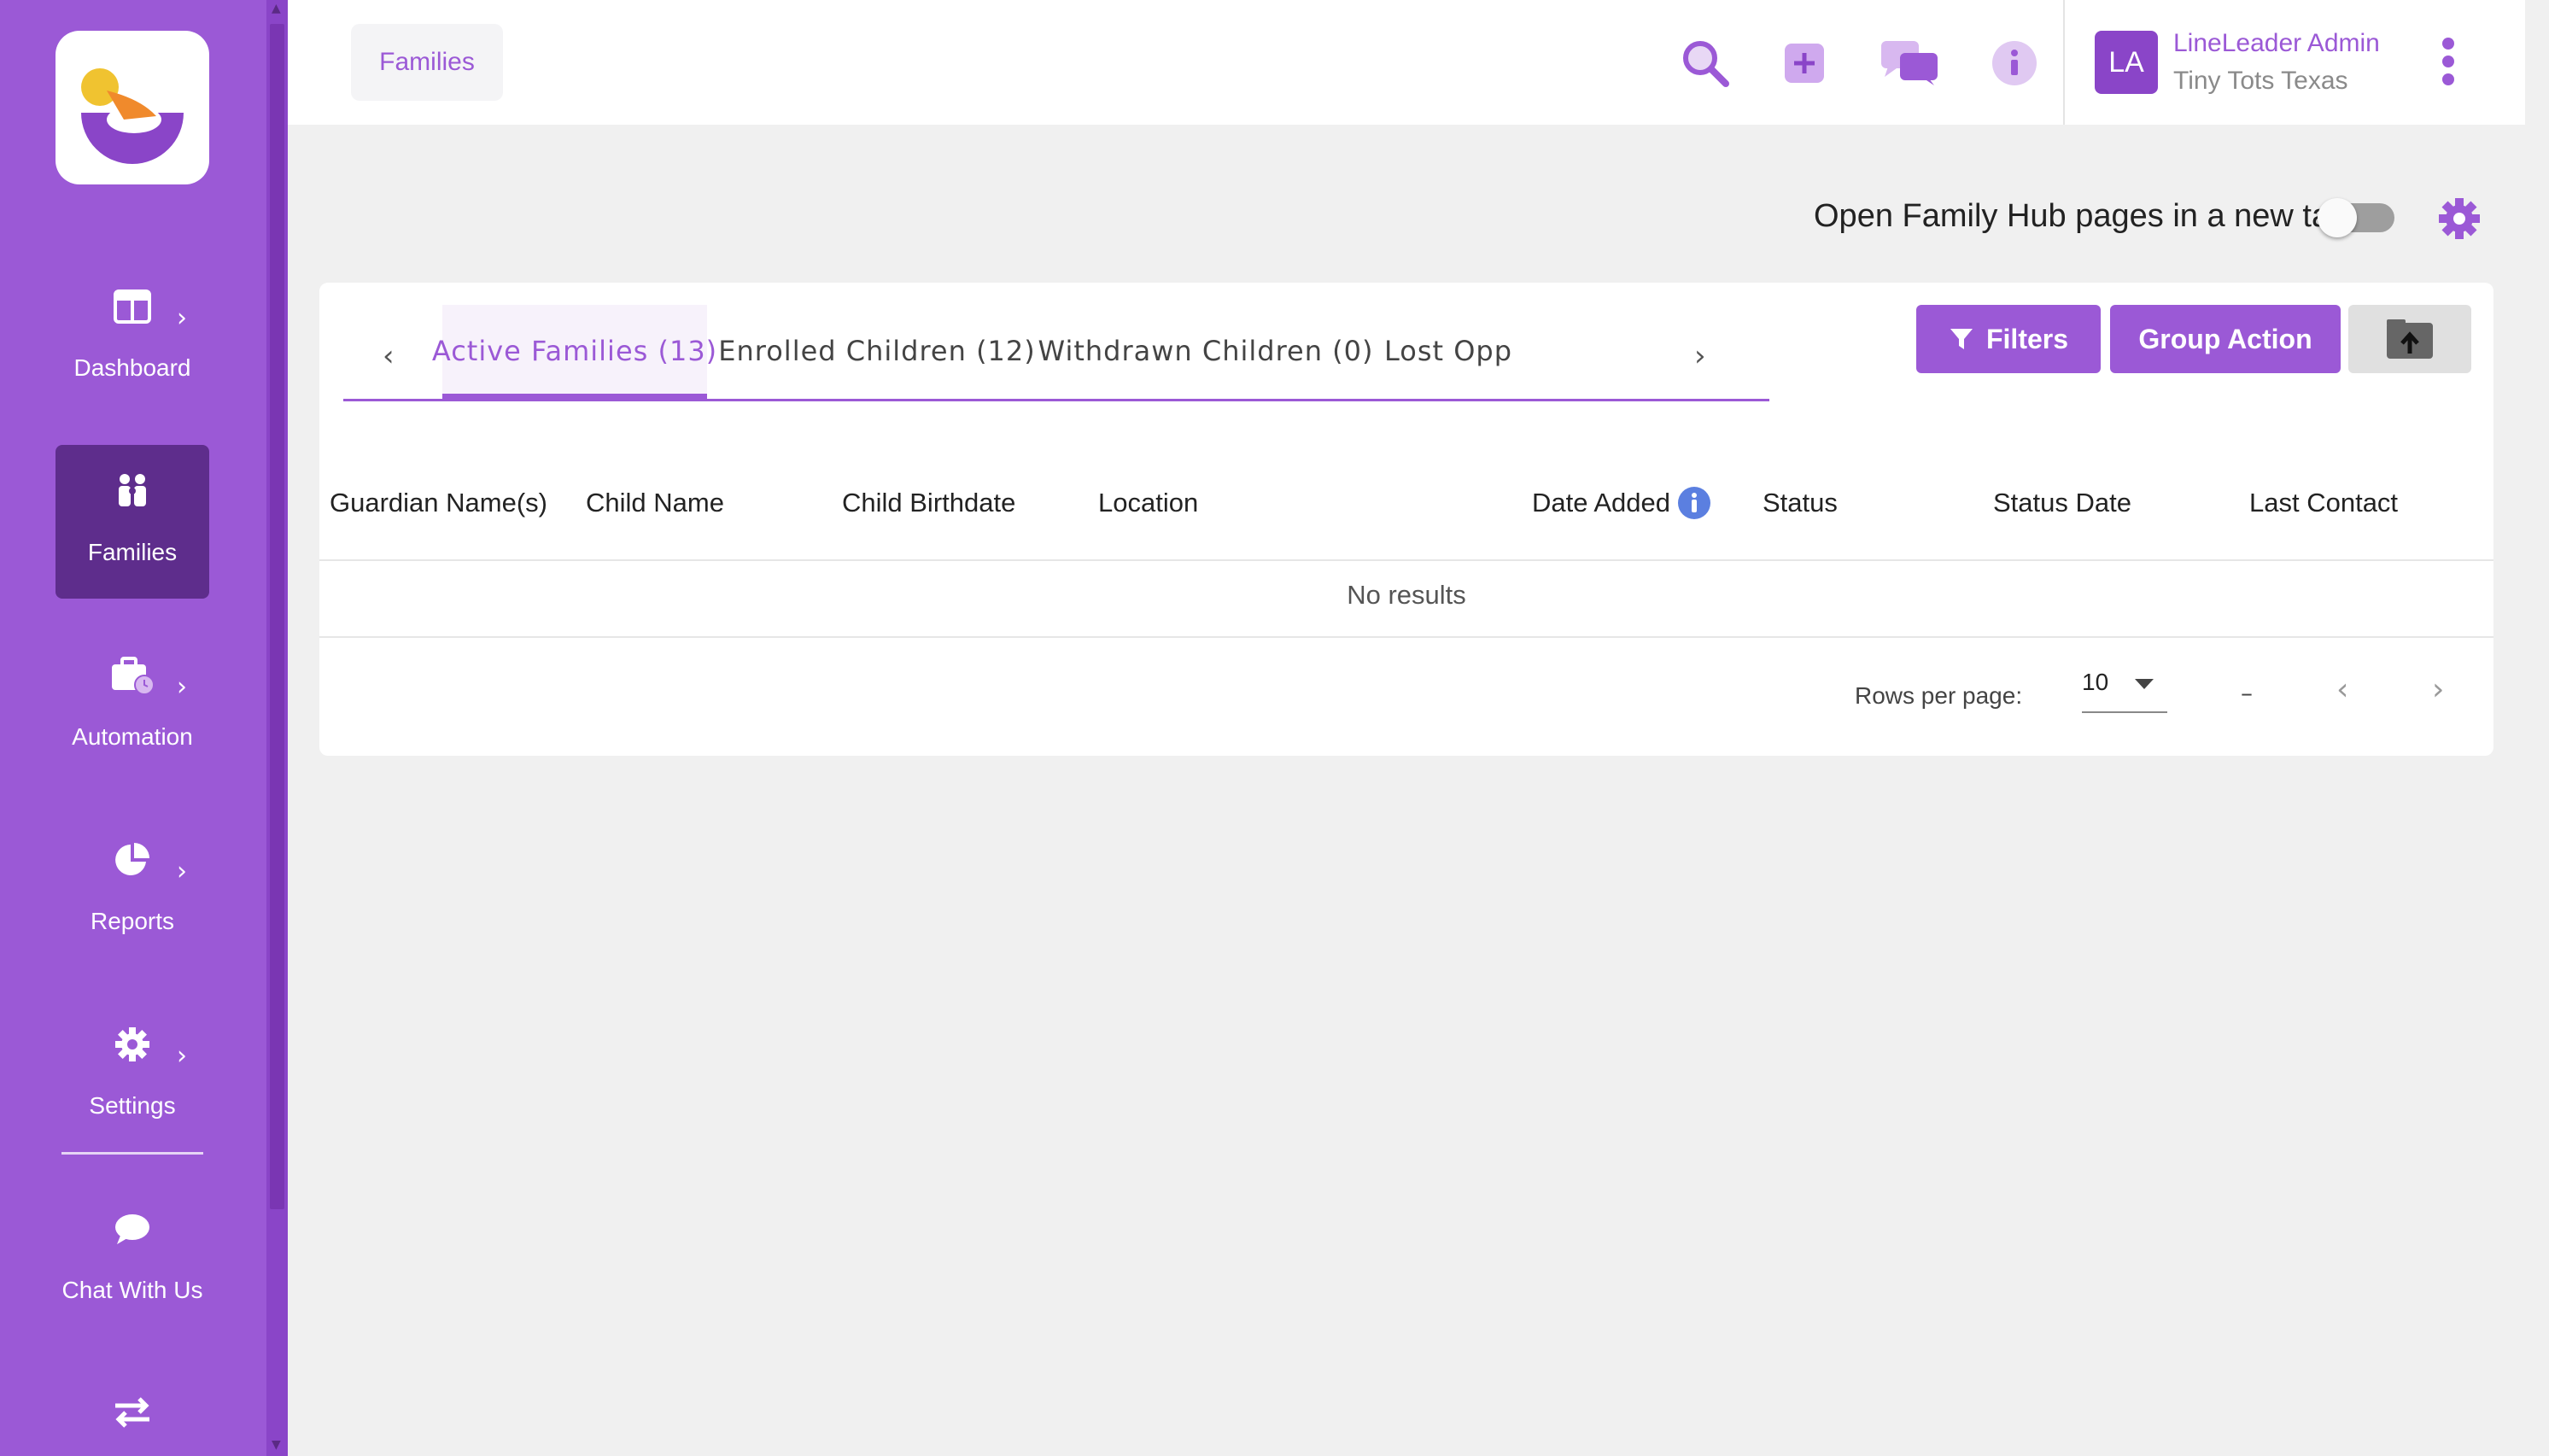  I want to click on upload-icon, so click(2410, 339).